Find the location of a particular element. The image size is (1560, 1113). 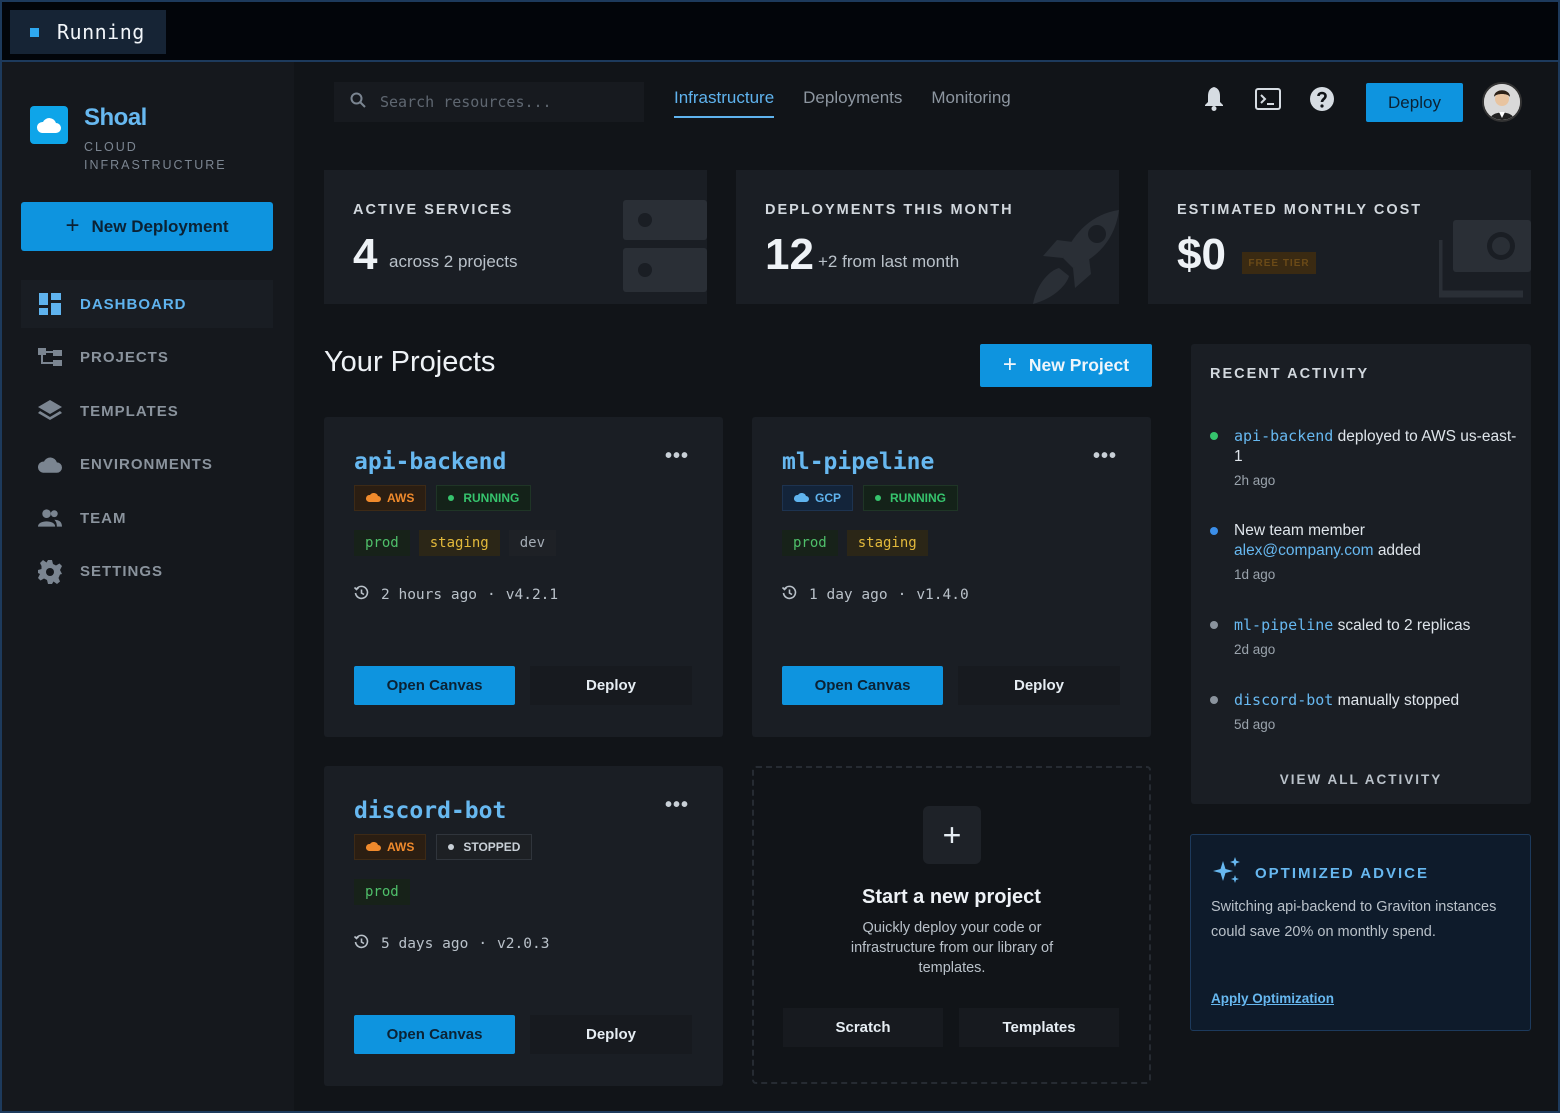

status-label: RUNNING is located at coordinates (918, 498).